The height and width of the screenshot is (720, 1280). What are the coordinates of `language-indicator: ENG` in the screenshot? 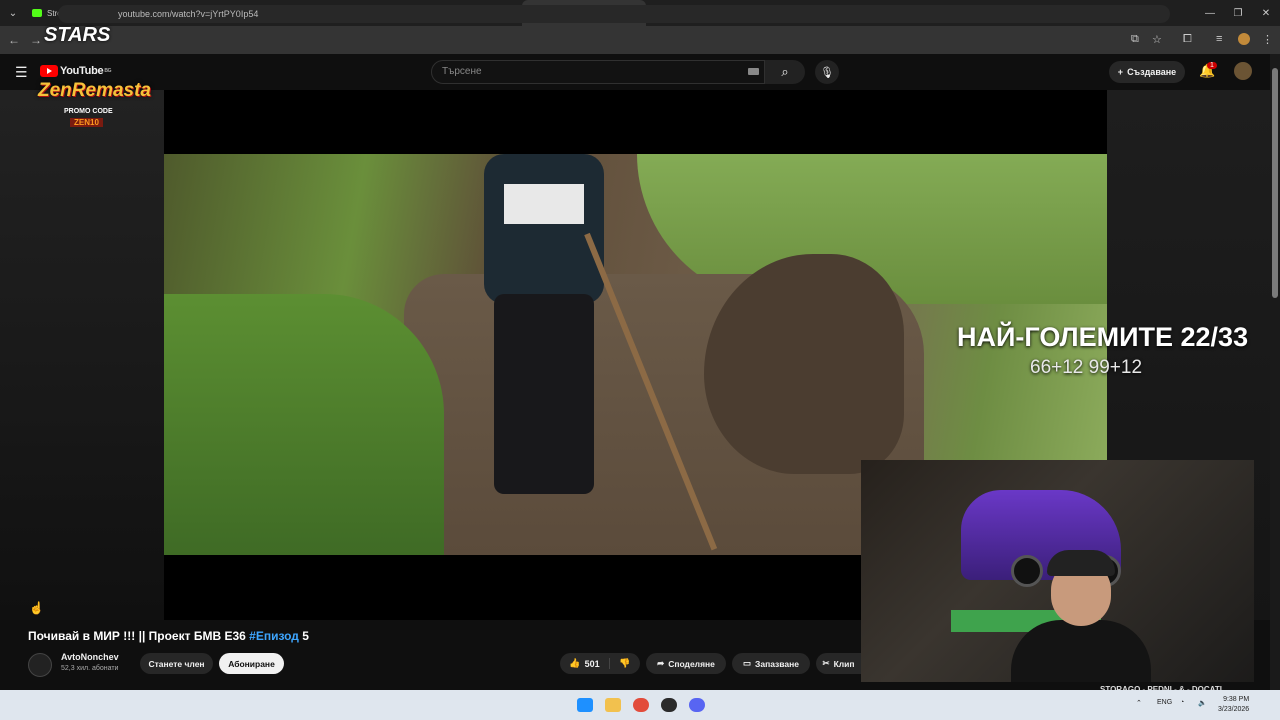 It's located at (1164, 702).